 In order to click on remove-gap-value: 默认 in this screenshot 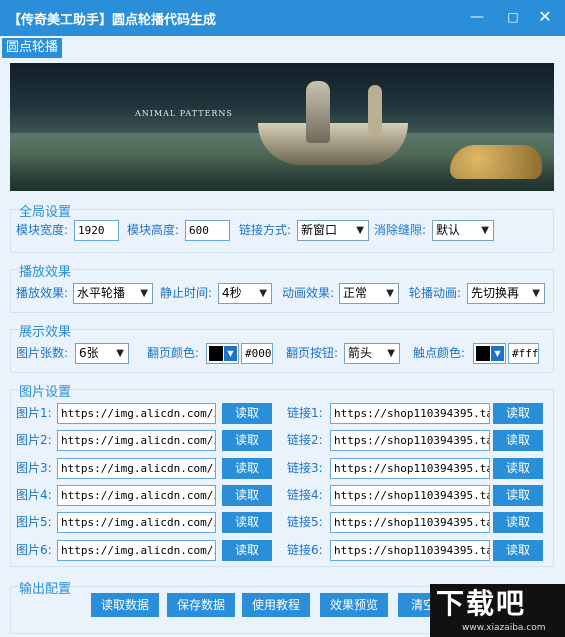, I will do `click(448, 230)`.